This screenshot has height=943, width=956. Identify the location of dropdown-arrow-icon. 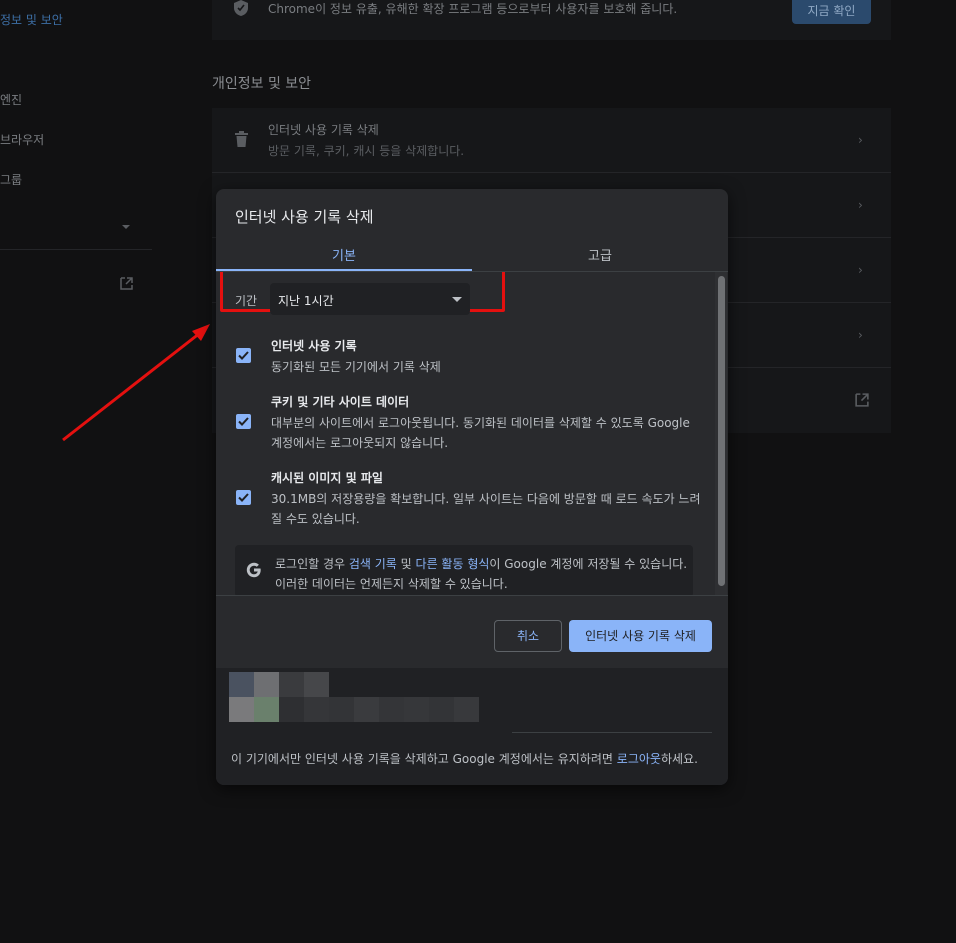
(457, 299).